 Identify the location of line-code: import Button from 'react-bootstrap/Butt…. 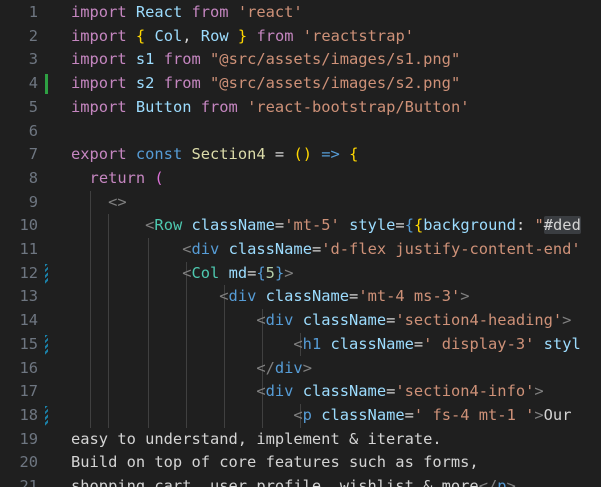
(270, 108).